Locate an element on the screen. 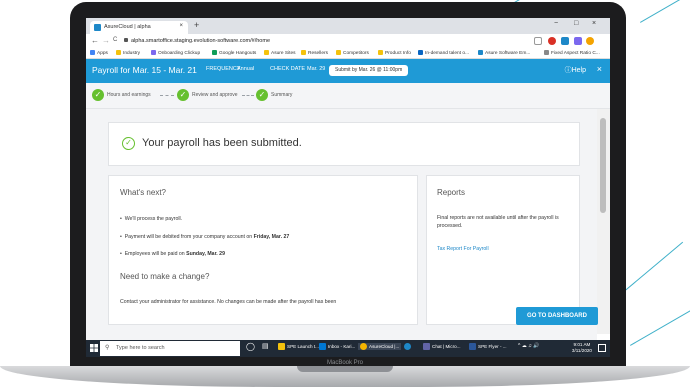 Image resolution: width=690 pixels, height=387 pixels. laptop-notch is located at coordinates (345, 369).